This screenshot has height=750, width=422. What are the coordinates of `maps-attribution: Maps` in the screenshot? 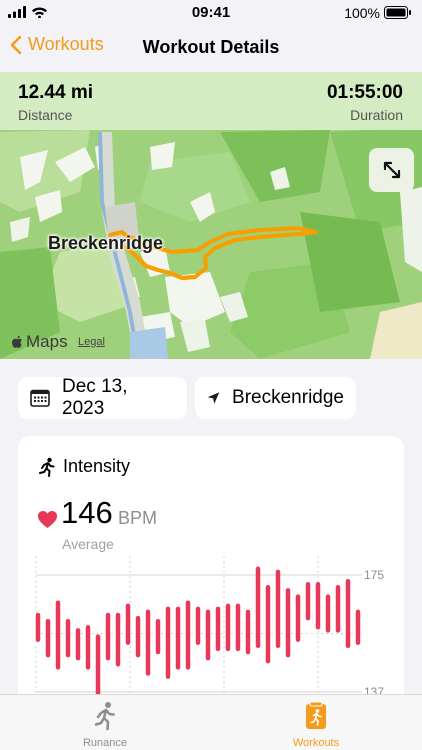 It's located at (40, 342).